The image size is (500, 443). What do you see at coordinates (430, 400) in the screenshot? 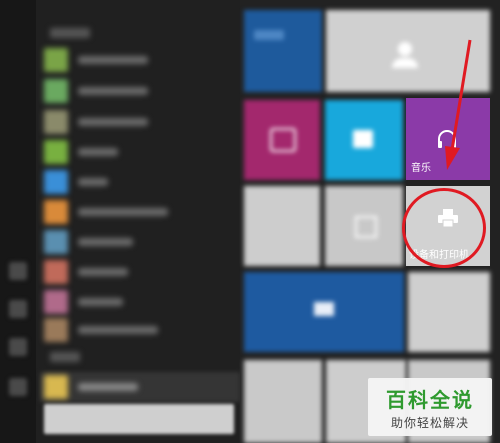
I see `watermark-title: 百科全说` at bounding box center [430, 400].